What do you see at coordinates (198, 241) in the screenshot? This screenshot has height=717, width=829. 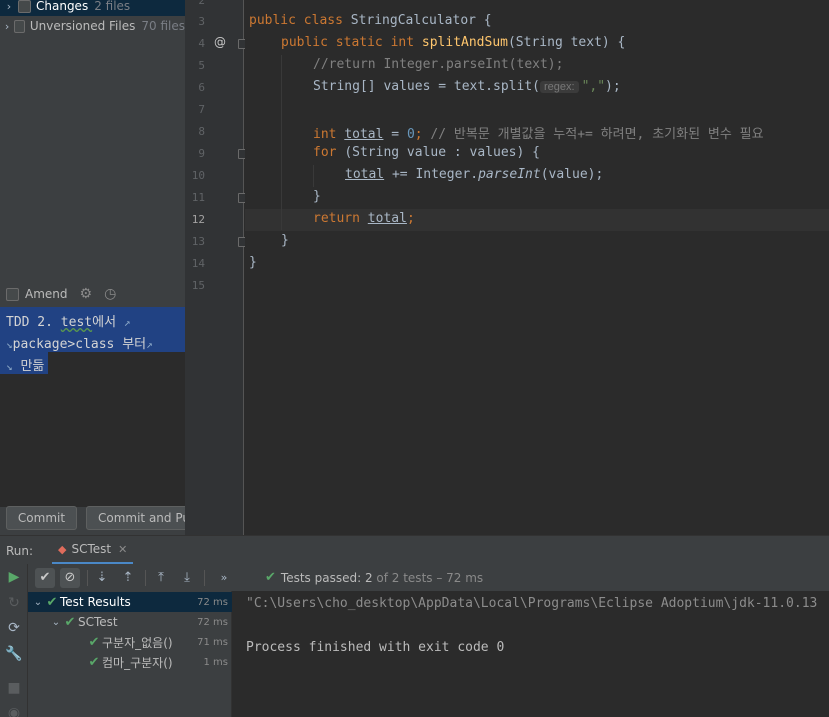 I see `line-number: 13` at bounding box center [198, 241].